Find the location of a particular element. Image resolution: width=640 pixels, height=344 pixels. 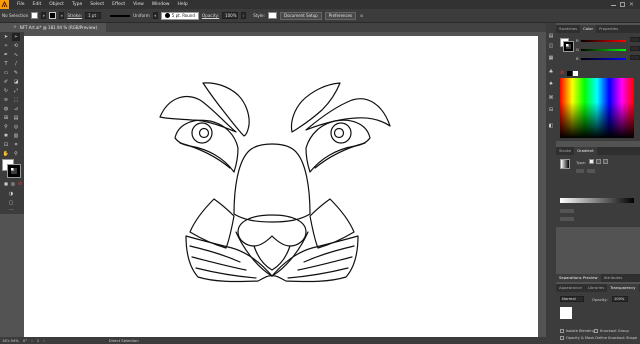

shaper-tool-icon: ✐ is located at coordinates (6, 82).